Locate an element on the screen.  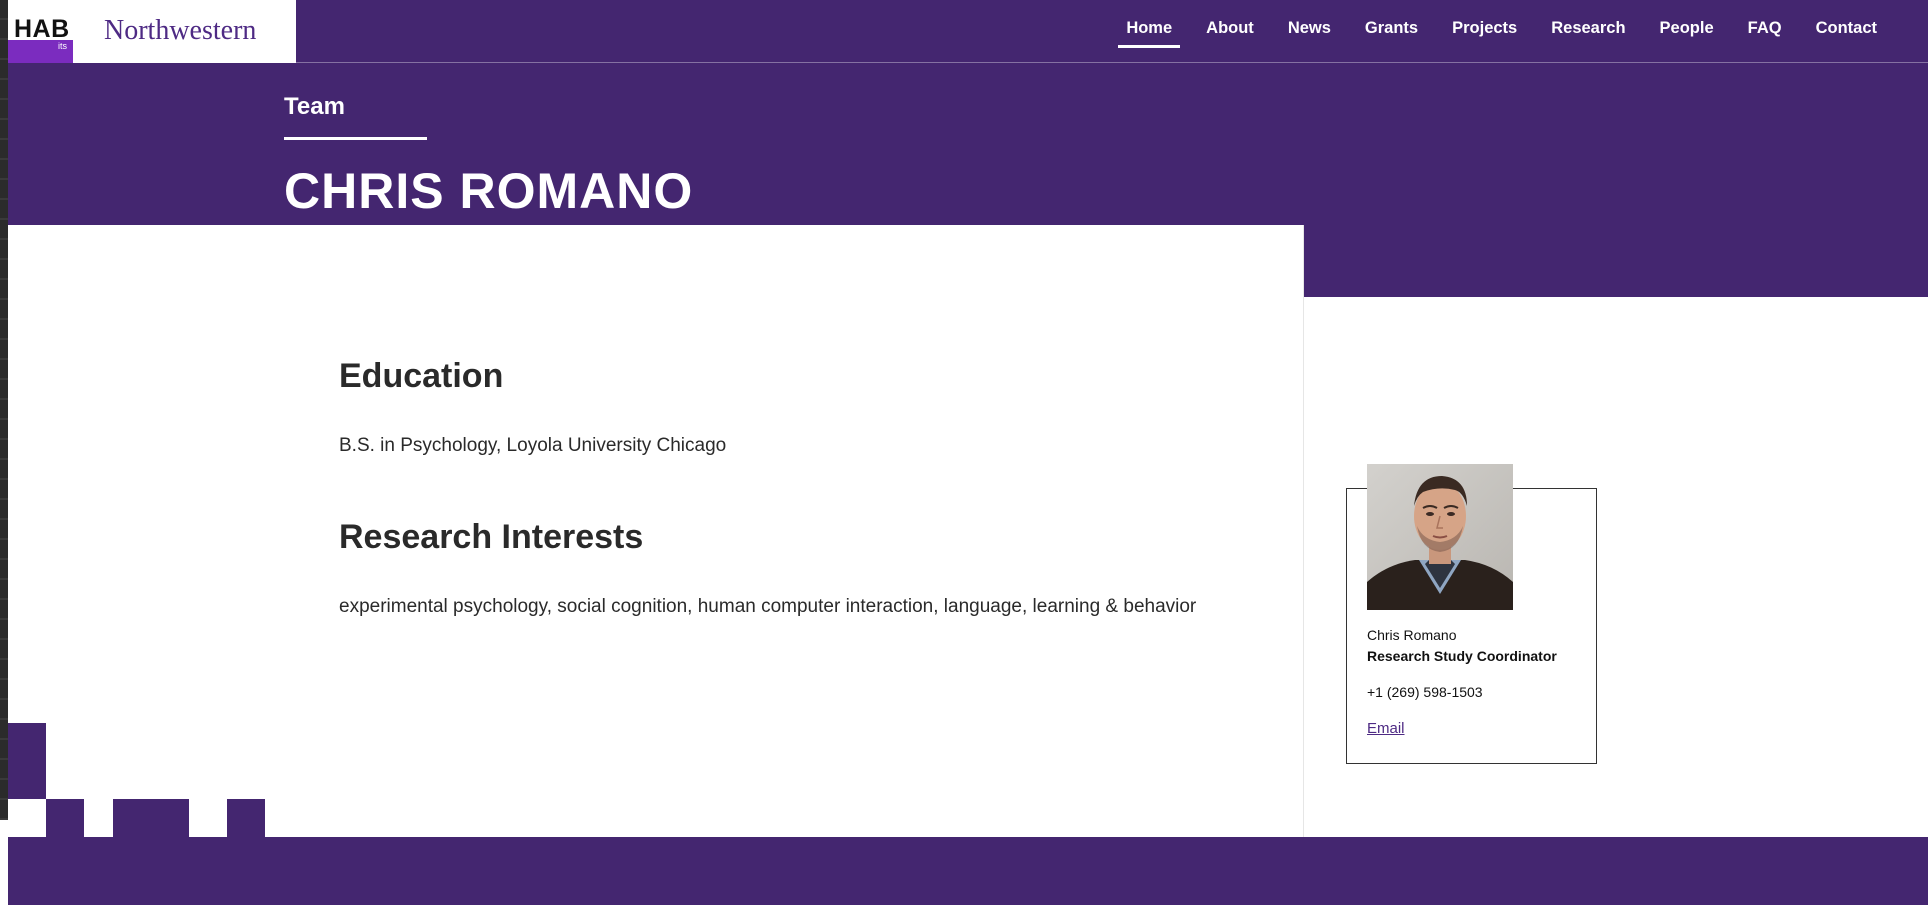
portrait-image is located at coordinates (1440, 537).